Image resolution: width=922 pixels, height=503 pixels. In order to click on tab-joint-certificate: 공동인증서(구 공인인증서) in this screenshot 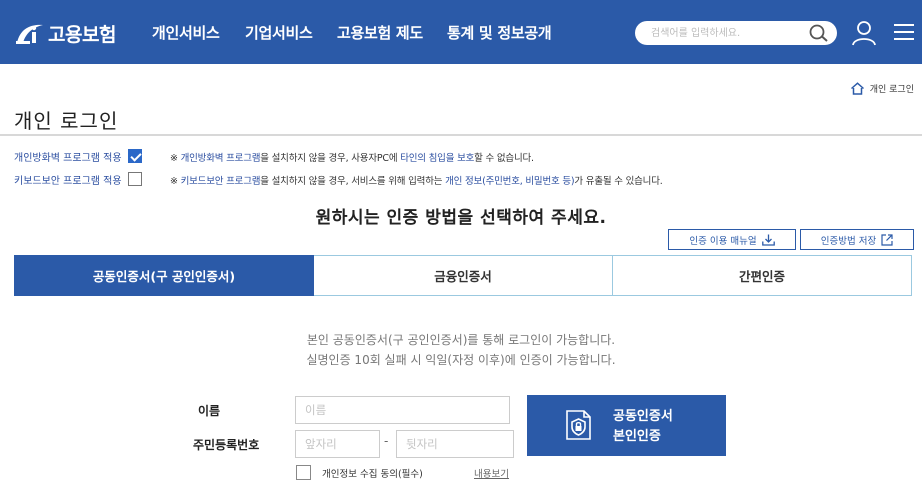, I will do `click(164, 275)`.